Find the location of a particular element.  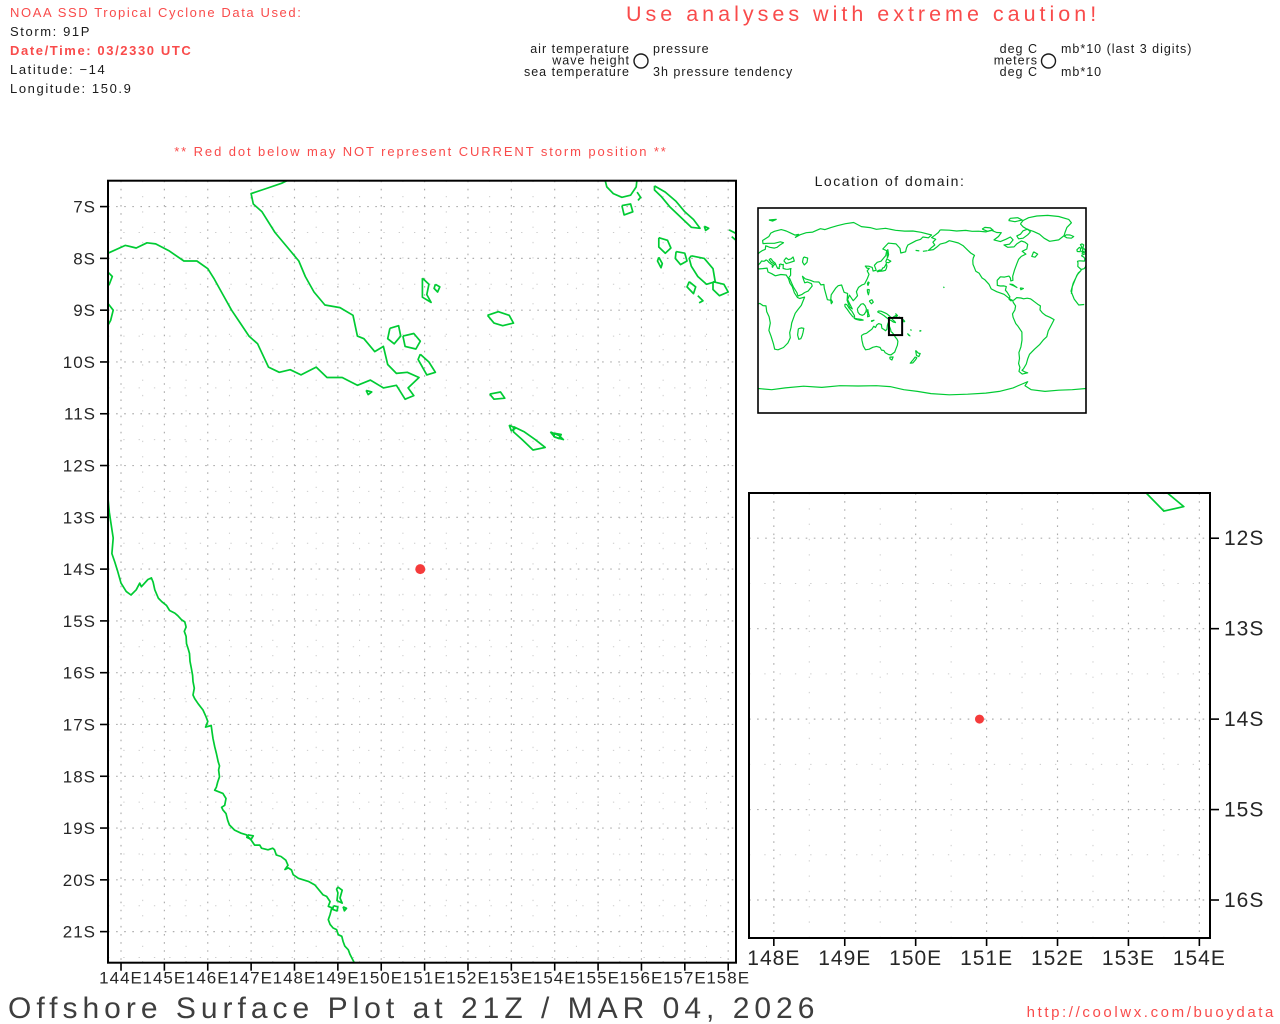

storm-info-datetime: Date/Time: 03/2330 UTC is located at coordinates (101, 50).